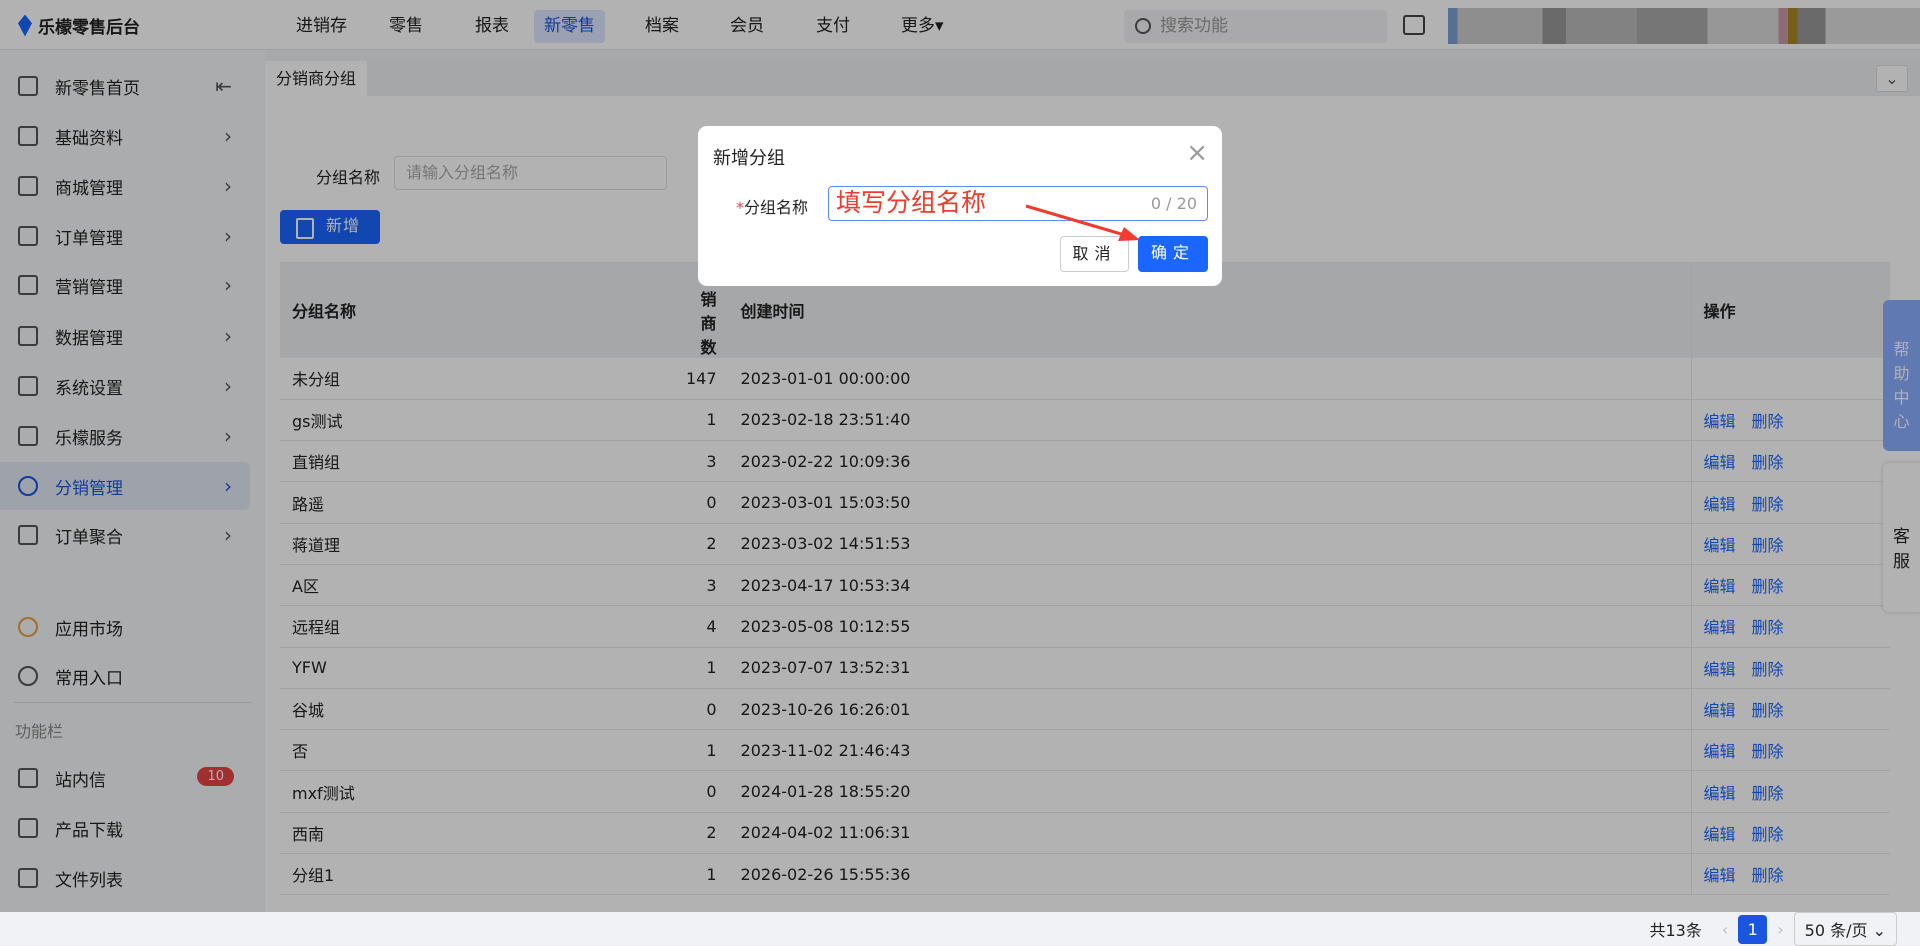 This screenshot has height=946, width=1920. Describe the element at coordinates (1173, 254) in the screenshot. I see `confirm-button: 确定` at that location.